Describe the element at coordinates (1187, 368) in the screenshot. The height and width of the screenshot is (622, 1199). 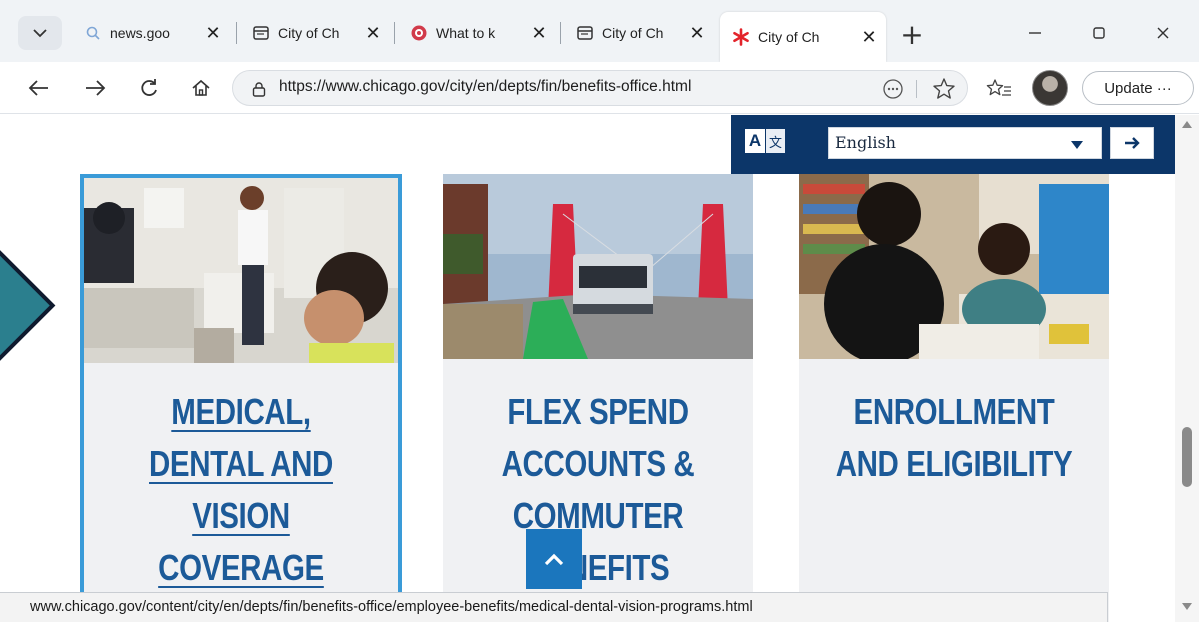
I see `page-scrollbar` at that location.